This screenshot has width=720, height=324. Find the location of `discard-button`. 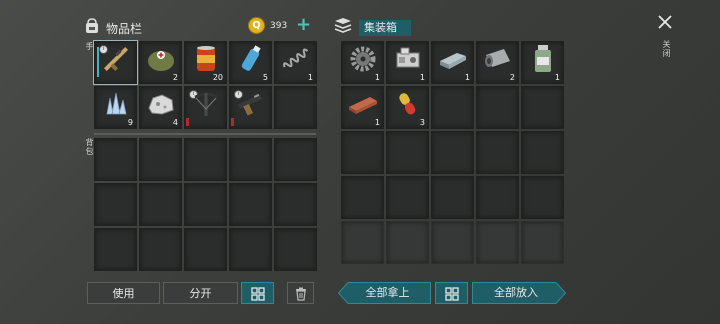

discard-button is located at coordinates (300, 293).